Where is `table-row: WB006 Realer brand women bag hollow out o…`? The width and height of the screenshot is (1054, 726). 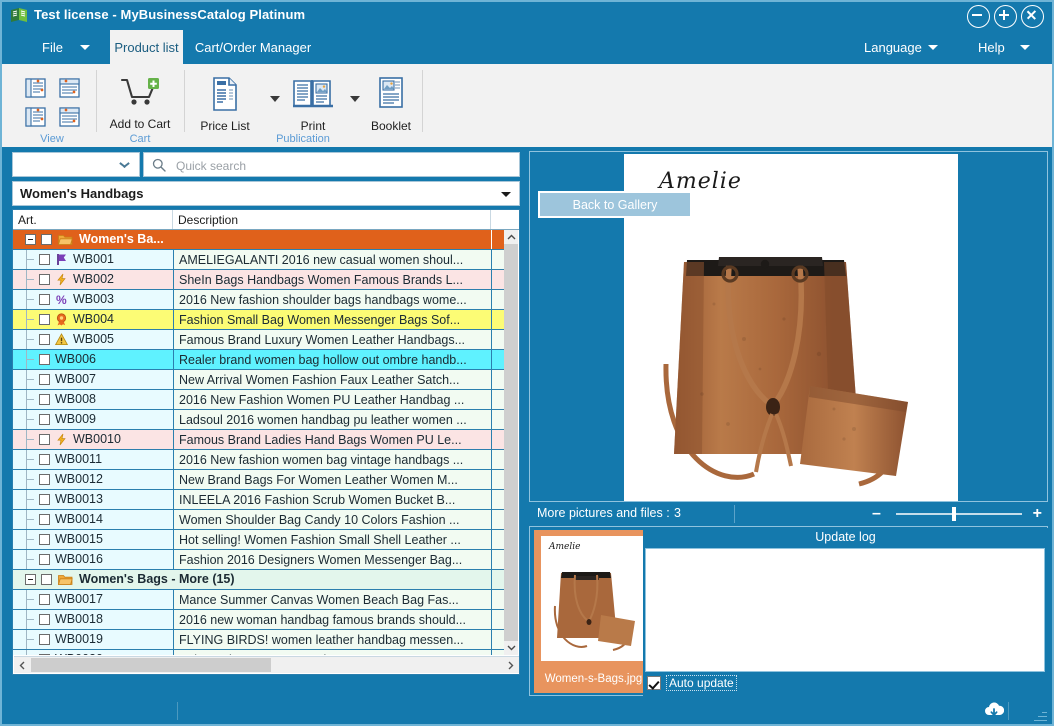 table-row: WB006 Realer brand women bag hollow out o… is located at coordinates (259, 360).